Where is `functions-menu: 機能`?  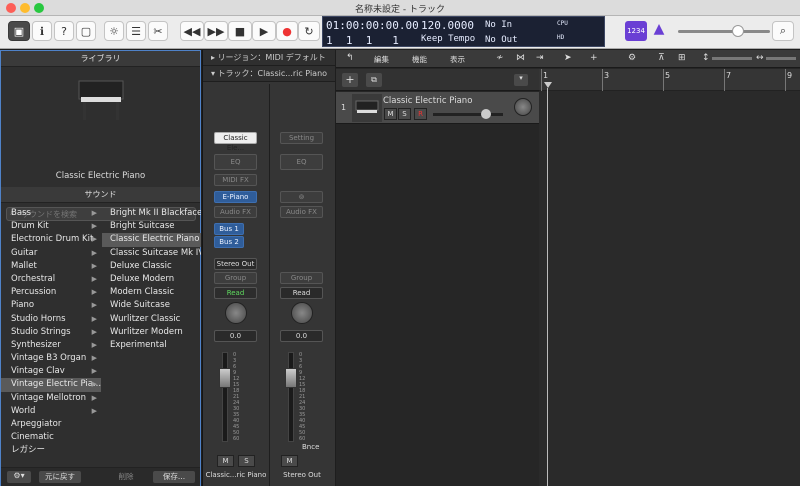 functions-menu: 機能 is located at coordinates (419, 59).